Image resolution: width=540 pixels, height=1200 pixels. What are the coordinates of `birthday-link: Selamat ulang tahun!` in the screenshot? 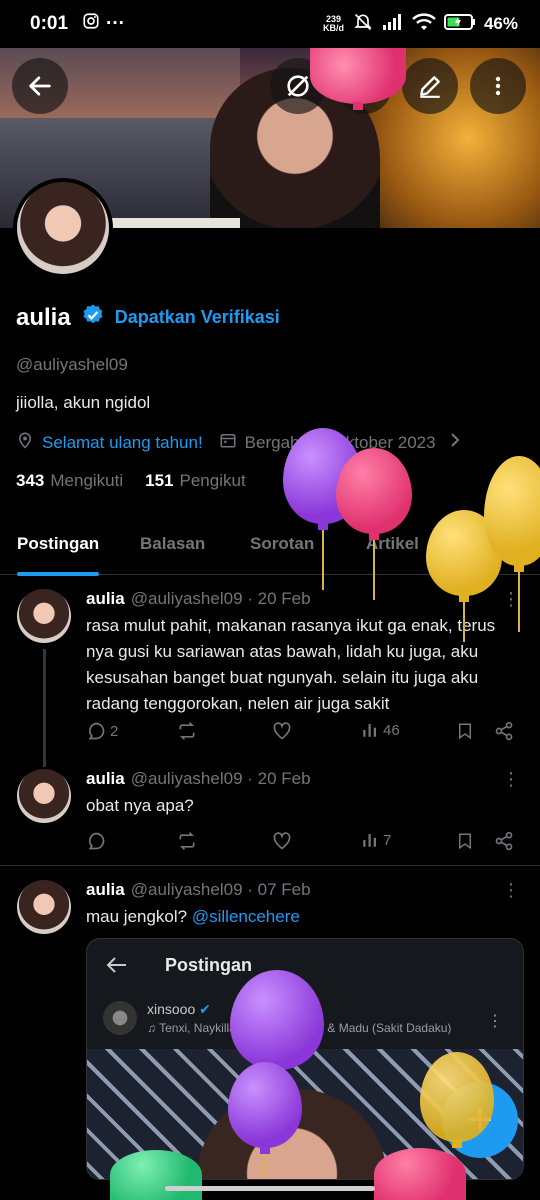 It's located at (122, 443).